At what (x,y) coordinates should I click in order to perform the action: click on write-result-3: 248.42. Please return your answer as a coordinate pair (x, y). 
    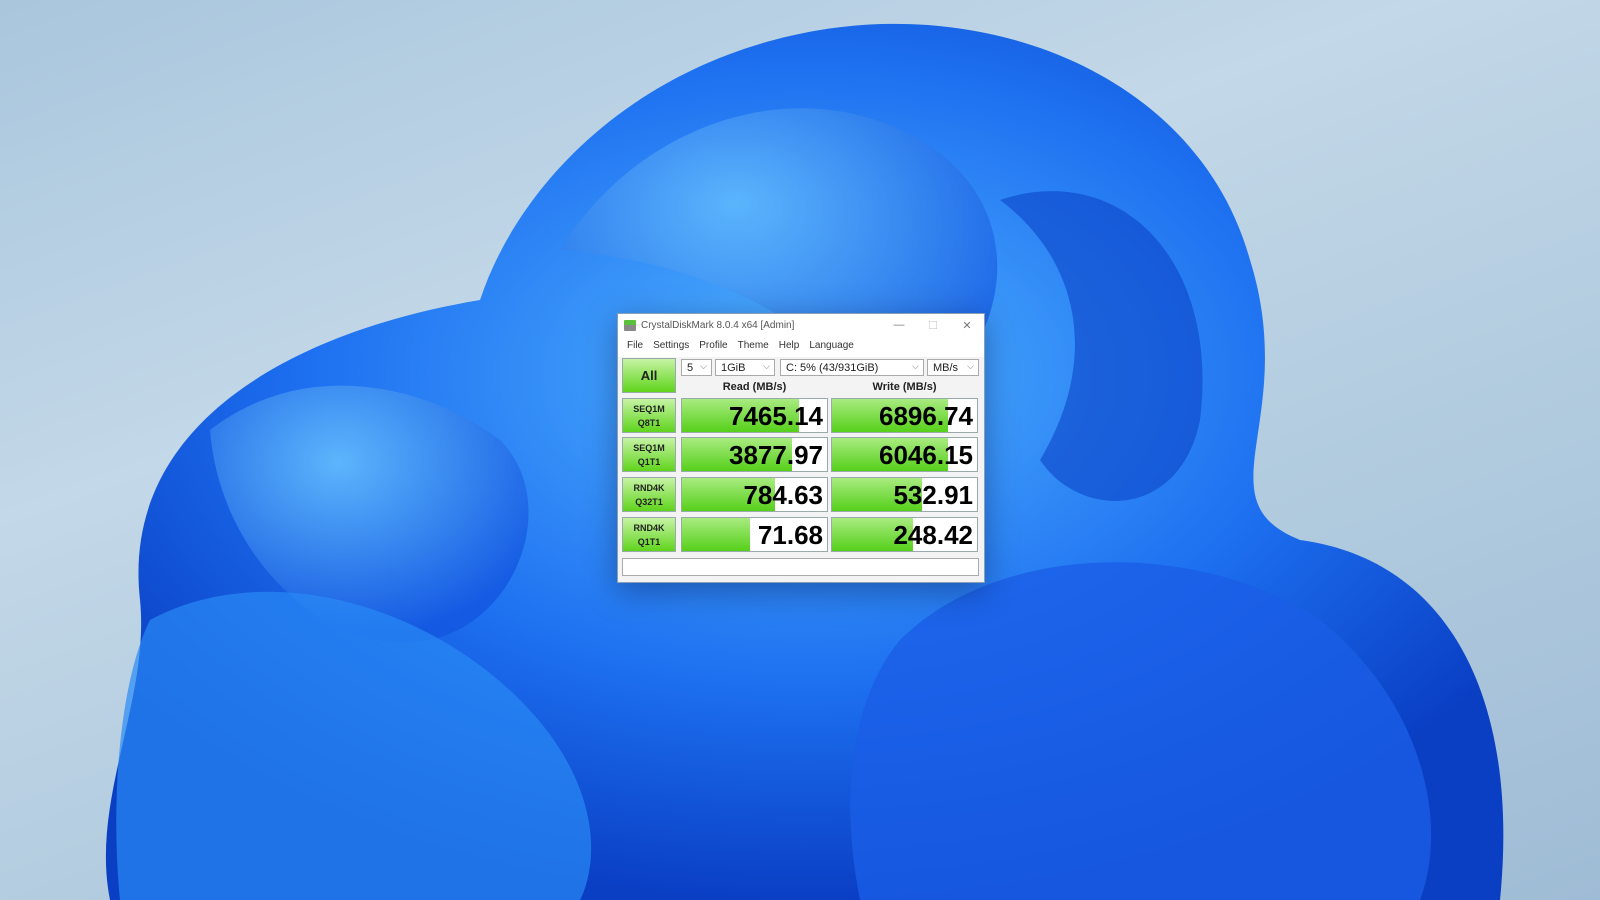
    Looking at the image, I should click on (904, 534).